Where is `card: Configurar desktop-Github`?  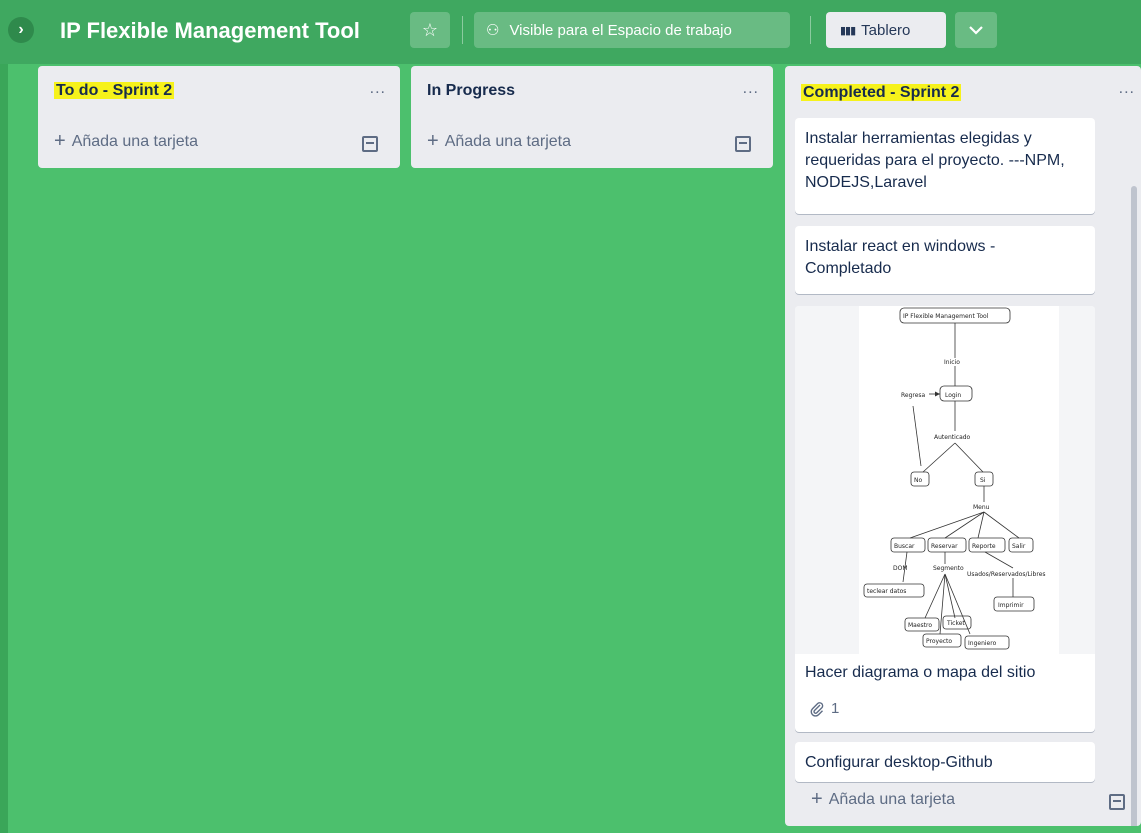
card: Configurar desktop-Github is located at coordinates (945, 762).